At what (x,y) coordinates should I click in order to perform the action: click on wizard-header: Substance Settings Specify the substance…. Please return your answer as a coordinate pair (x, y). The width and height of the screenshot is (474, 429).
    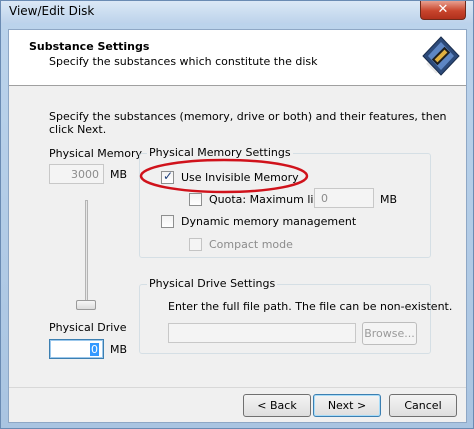
    Looking at the image, I should click on (237, 58).